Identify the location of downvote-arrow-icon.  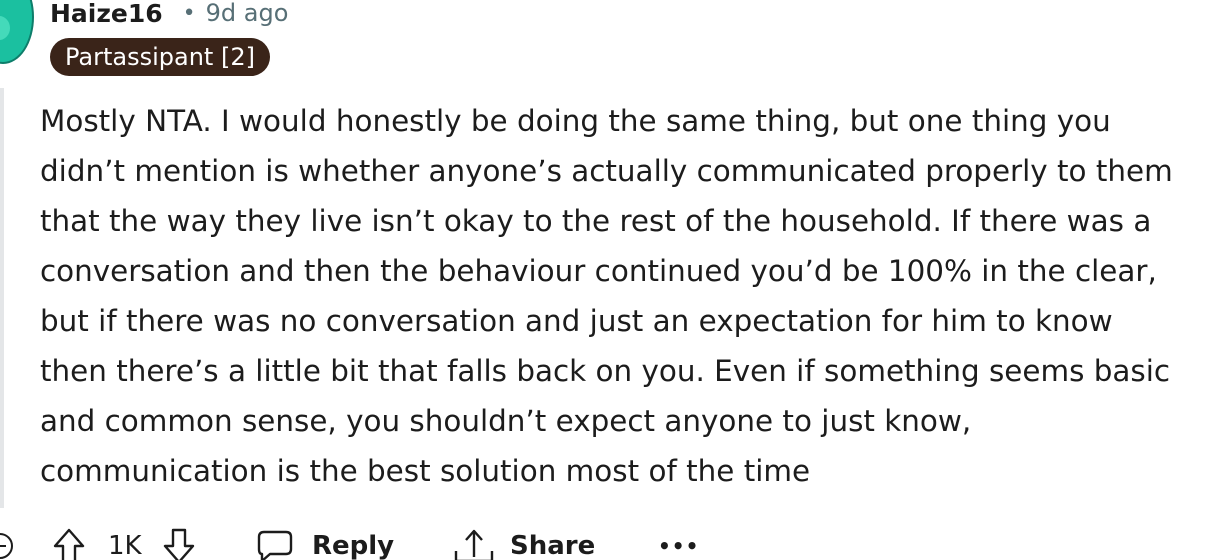
(179, 543).